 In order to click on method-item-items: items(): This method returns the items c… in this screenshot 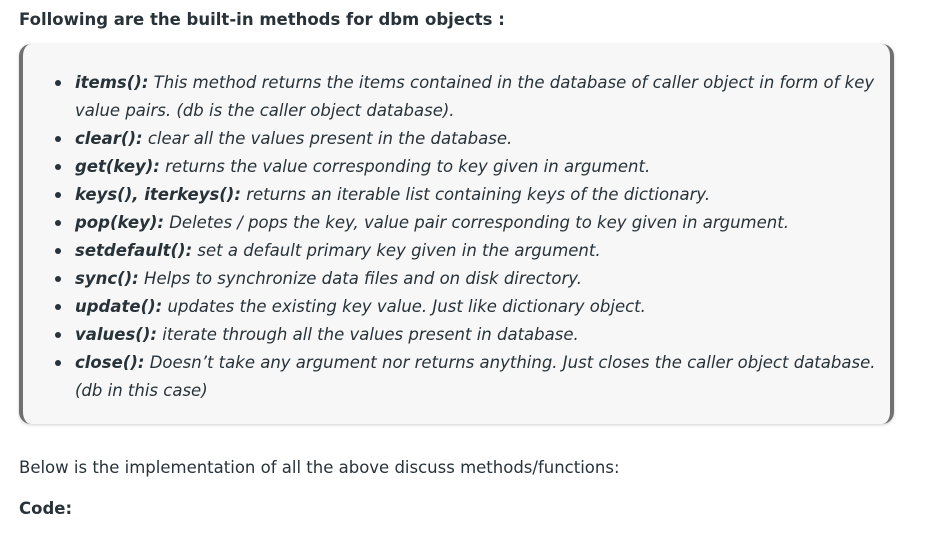, I will do `click(466, 97)`.